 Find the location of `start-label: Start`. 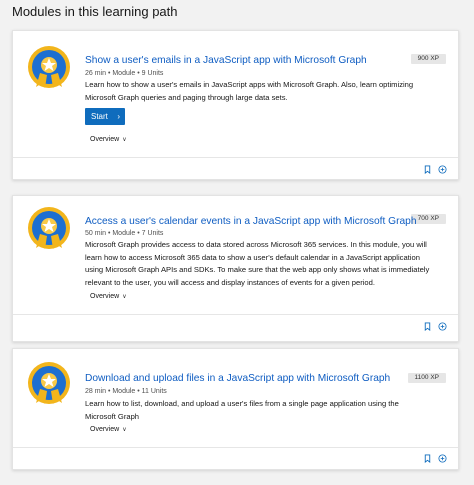

start-label: Start is located at coordinates (99, 116).